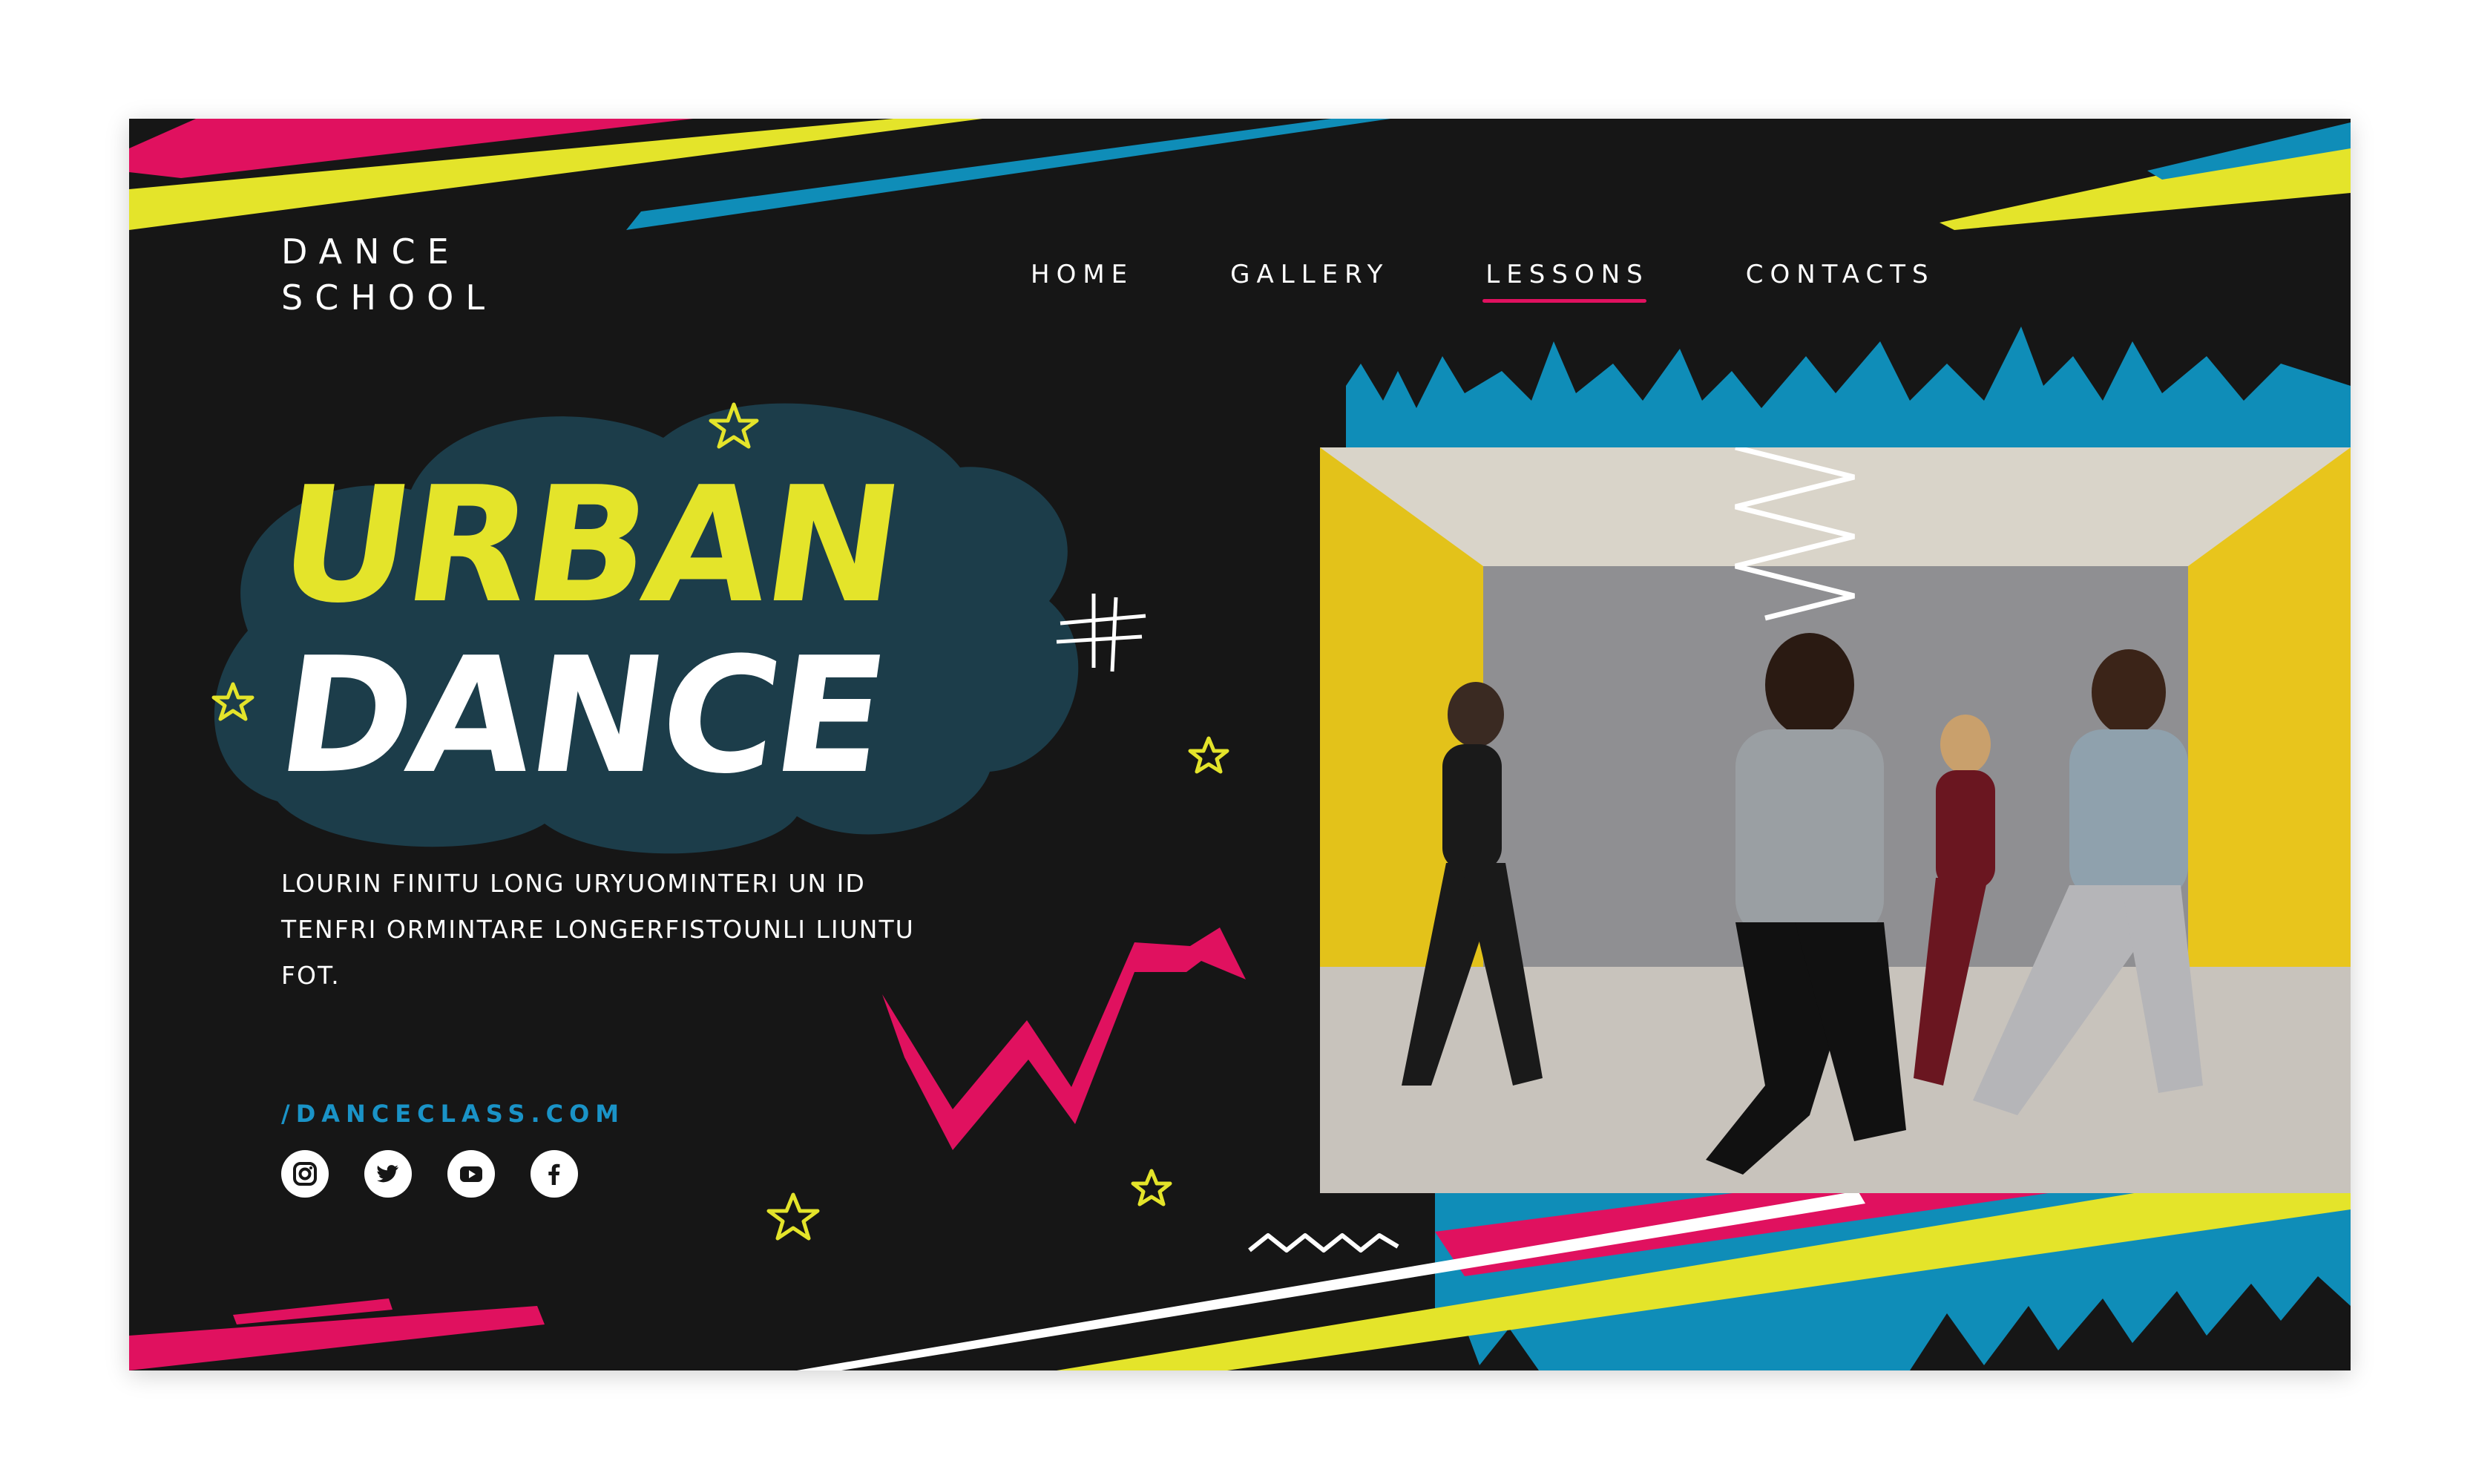 The image size is (2473, 1484). What do you see at coordinates (590, 545) in the screenshot?
I see `hero-title-line-1: URBAN` at bounding box center [590, 545].